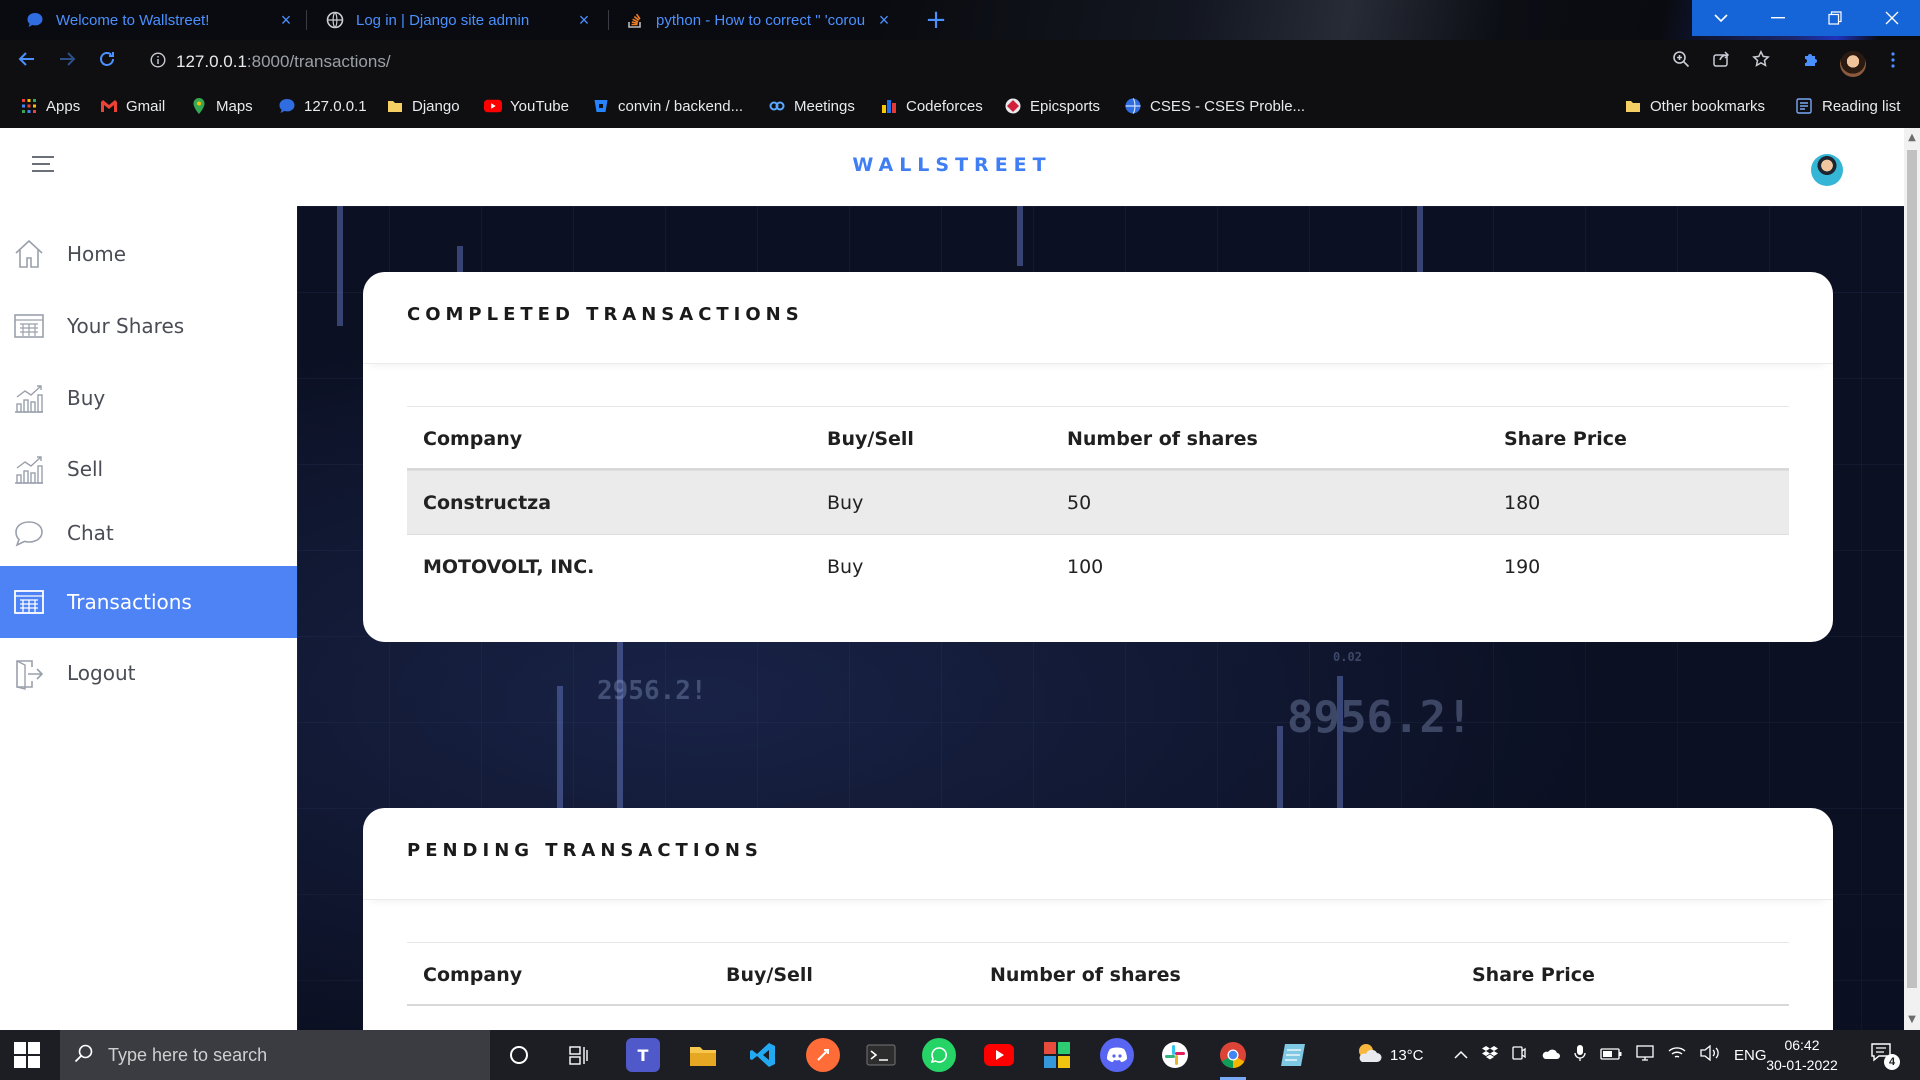 This screenshot has height=1080, width=1920. What do you see at coordinates (579, 1055) in the screenshot?
I see `task-view-icon` at bounding box center [579, 1055].